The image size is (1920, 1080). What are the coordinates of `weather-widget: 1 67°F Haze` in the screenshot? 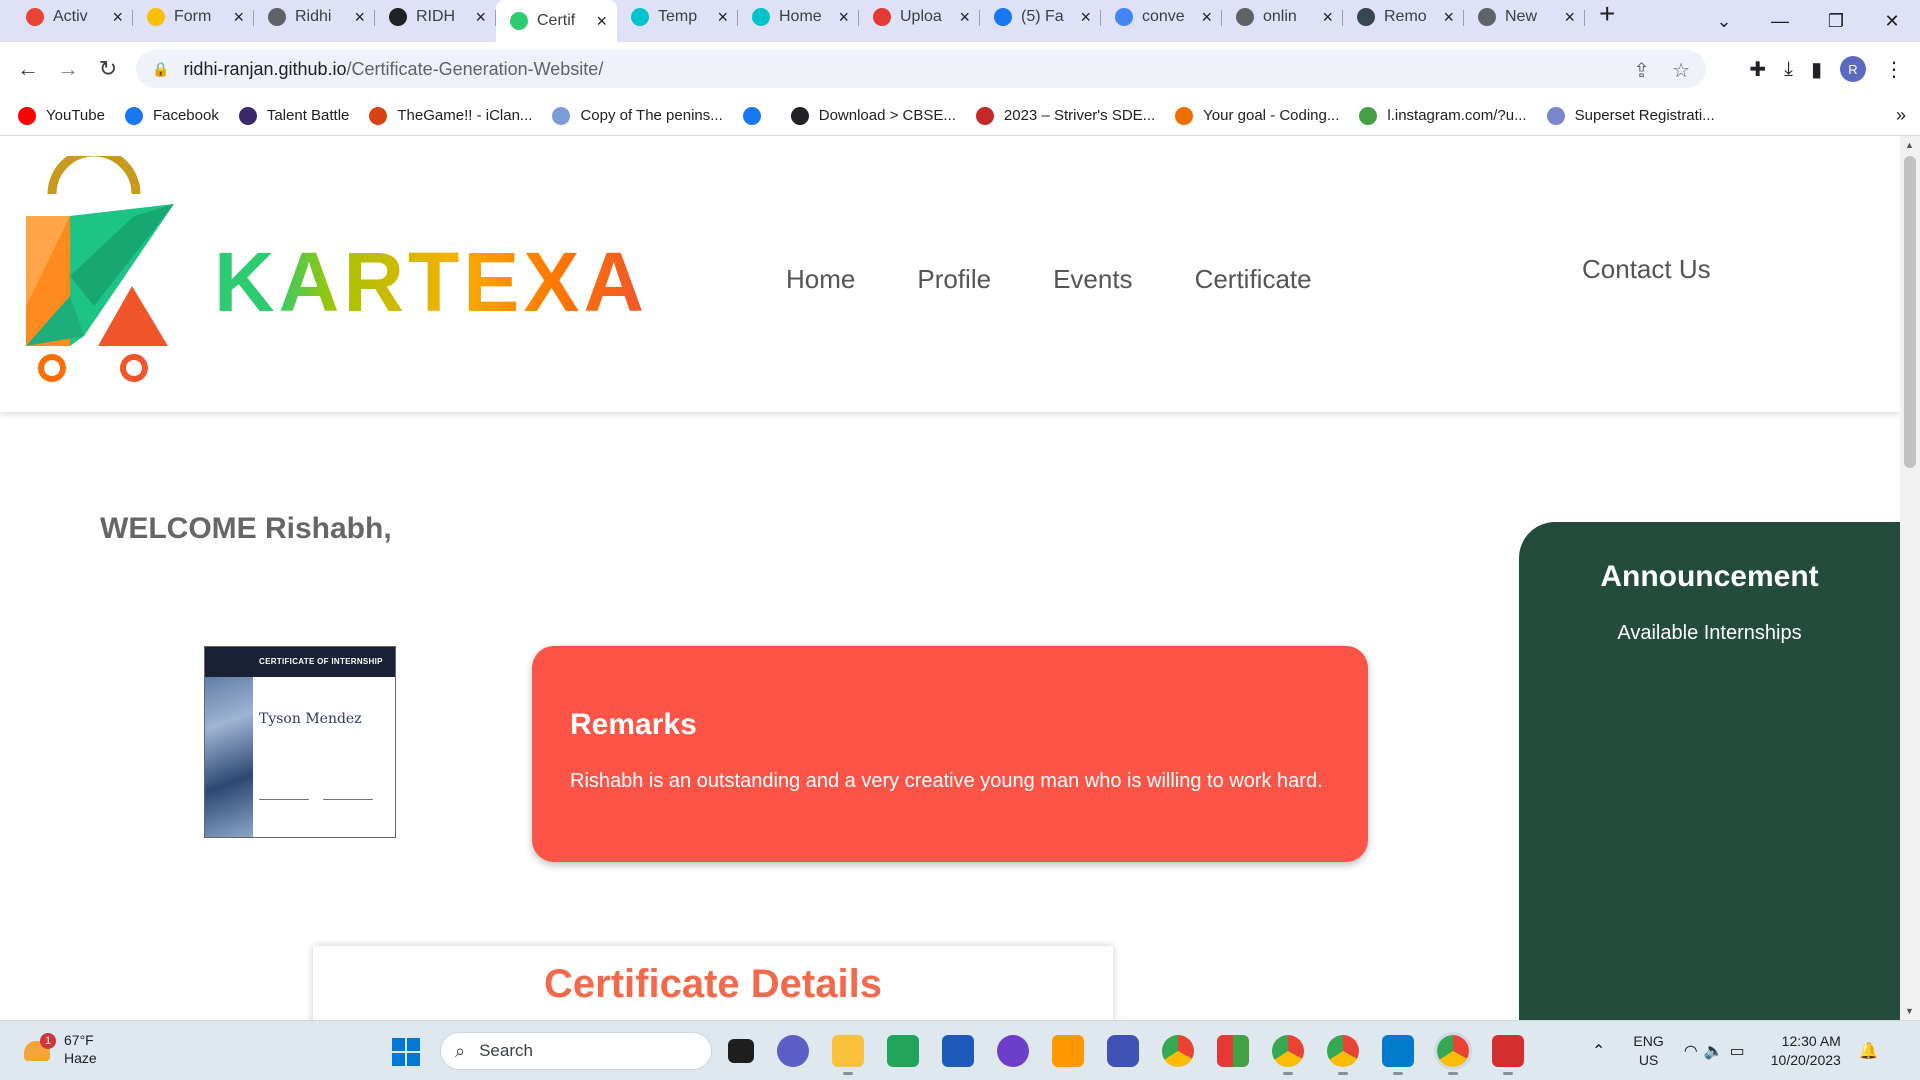 It's located at (59, 1049).